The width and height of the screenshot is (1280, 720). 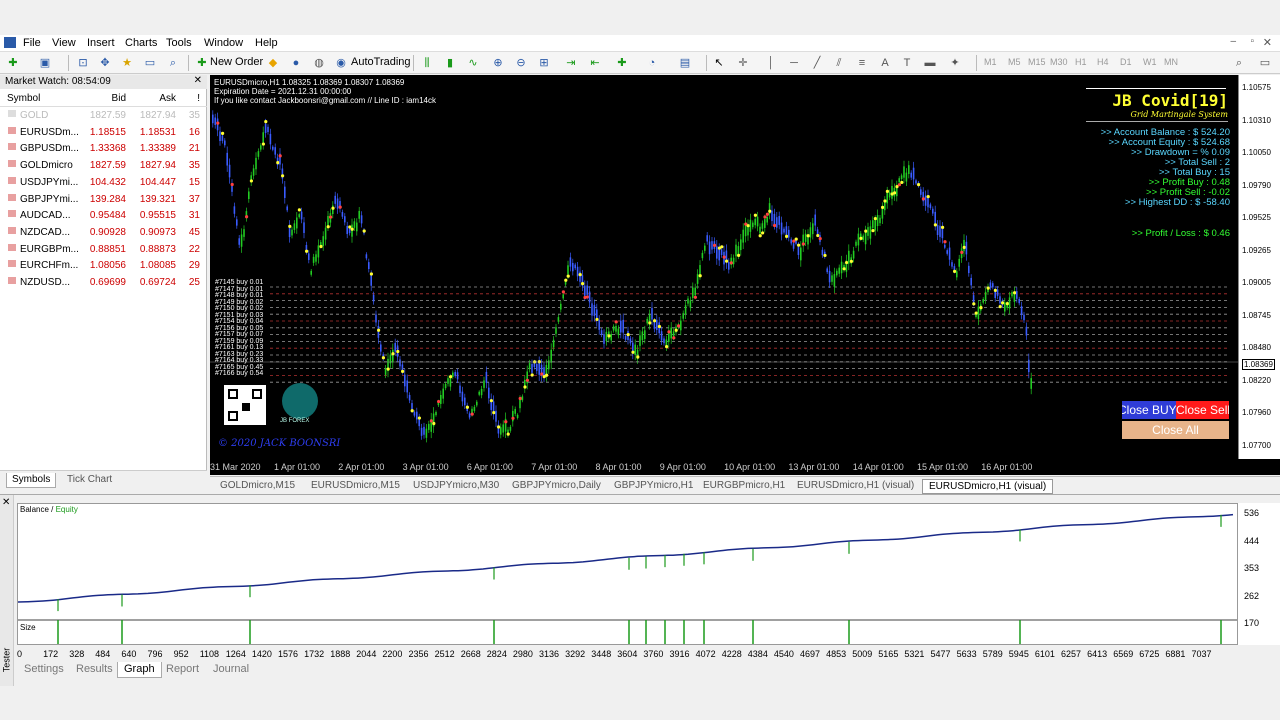 I want to click on indicators-icon: ✚, so click(x=622, y=63).